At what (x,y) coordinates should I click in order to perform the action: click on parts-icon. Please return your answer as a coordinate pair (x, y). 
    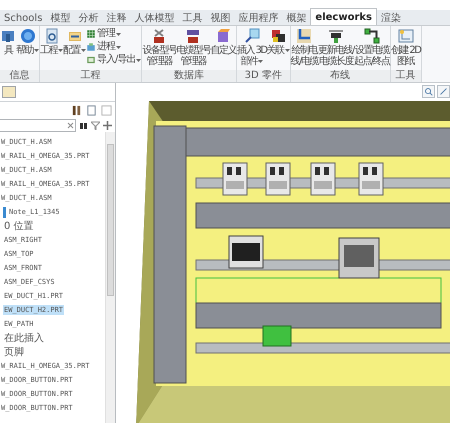
    Looking at the image, I should click on (278, 36).